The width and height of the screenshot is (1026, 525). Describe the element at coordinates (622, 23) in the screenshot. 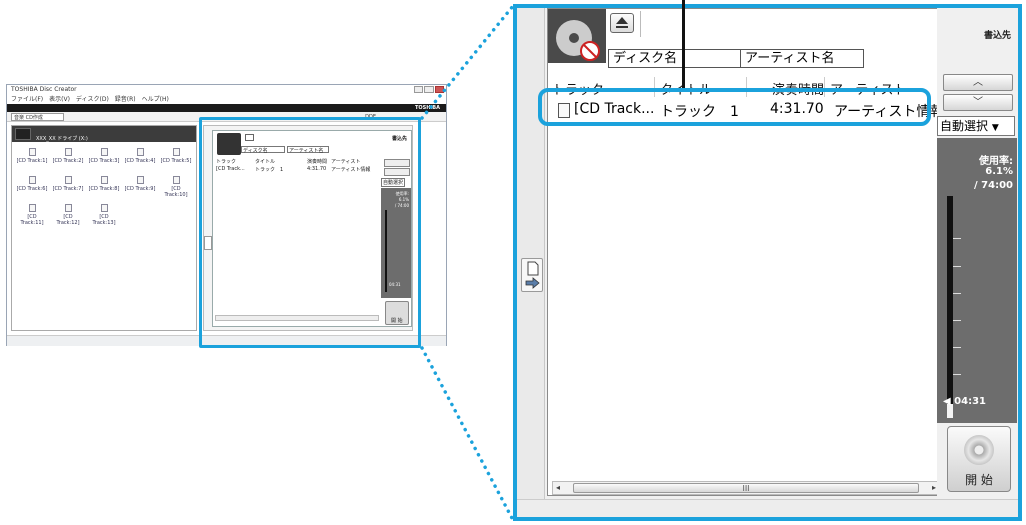

I see `eject-icon` at that location.